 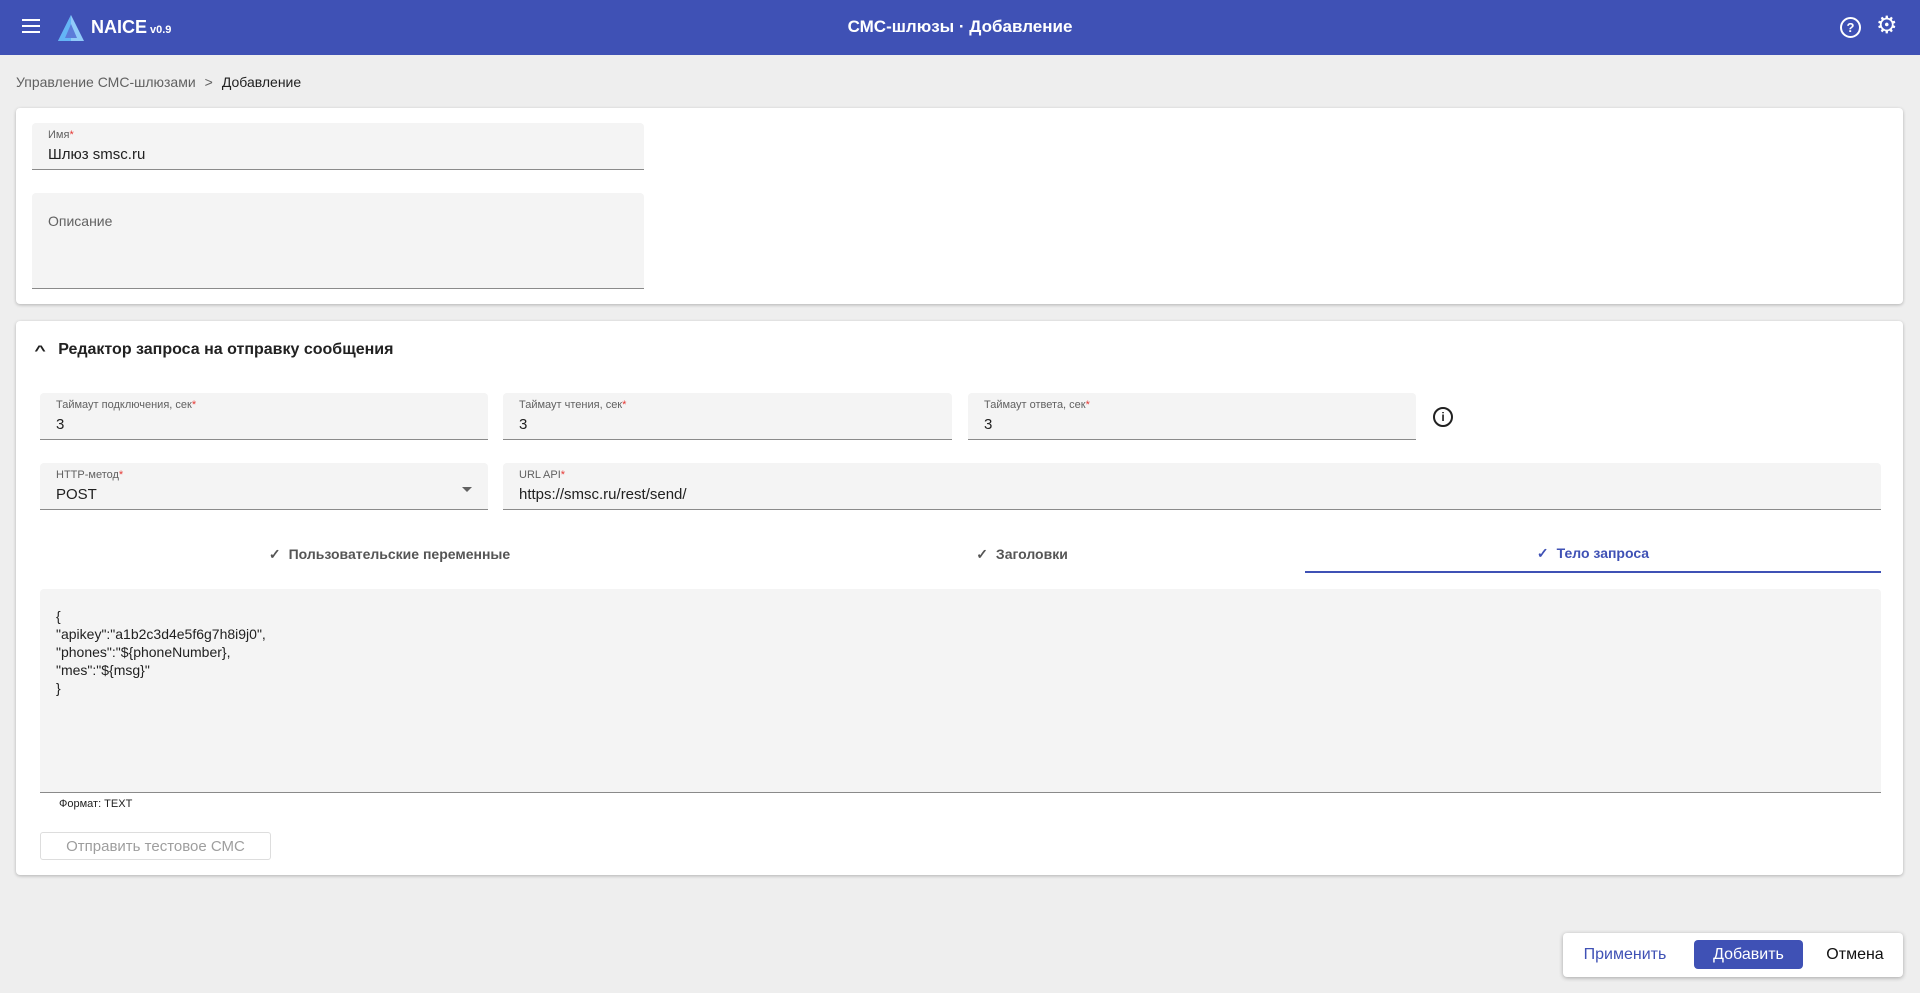 What do you see at coordinates (1037, 405) in the screenshot?
I see `response-timeout-label: Таймаут ответа, сек*` at bounding box center [1037, 405].